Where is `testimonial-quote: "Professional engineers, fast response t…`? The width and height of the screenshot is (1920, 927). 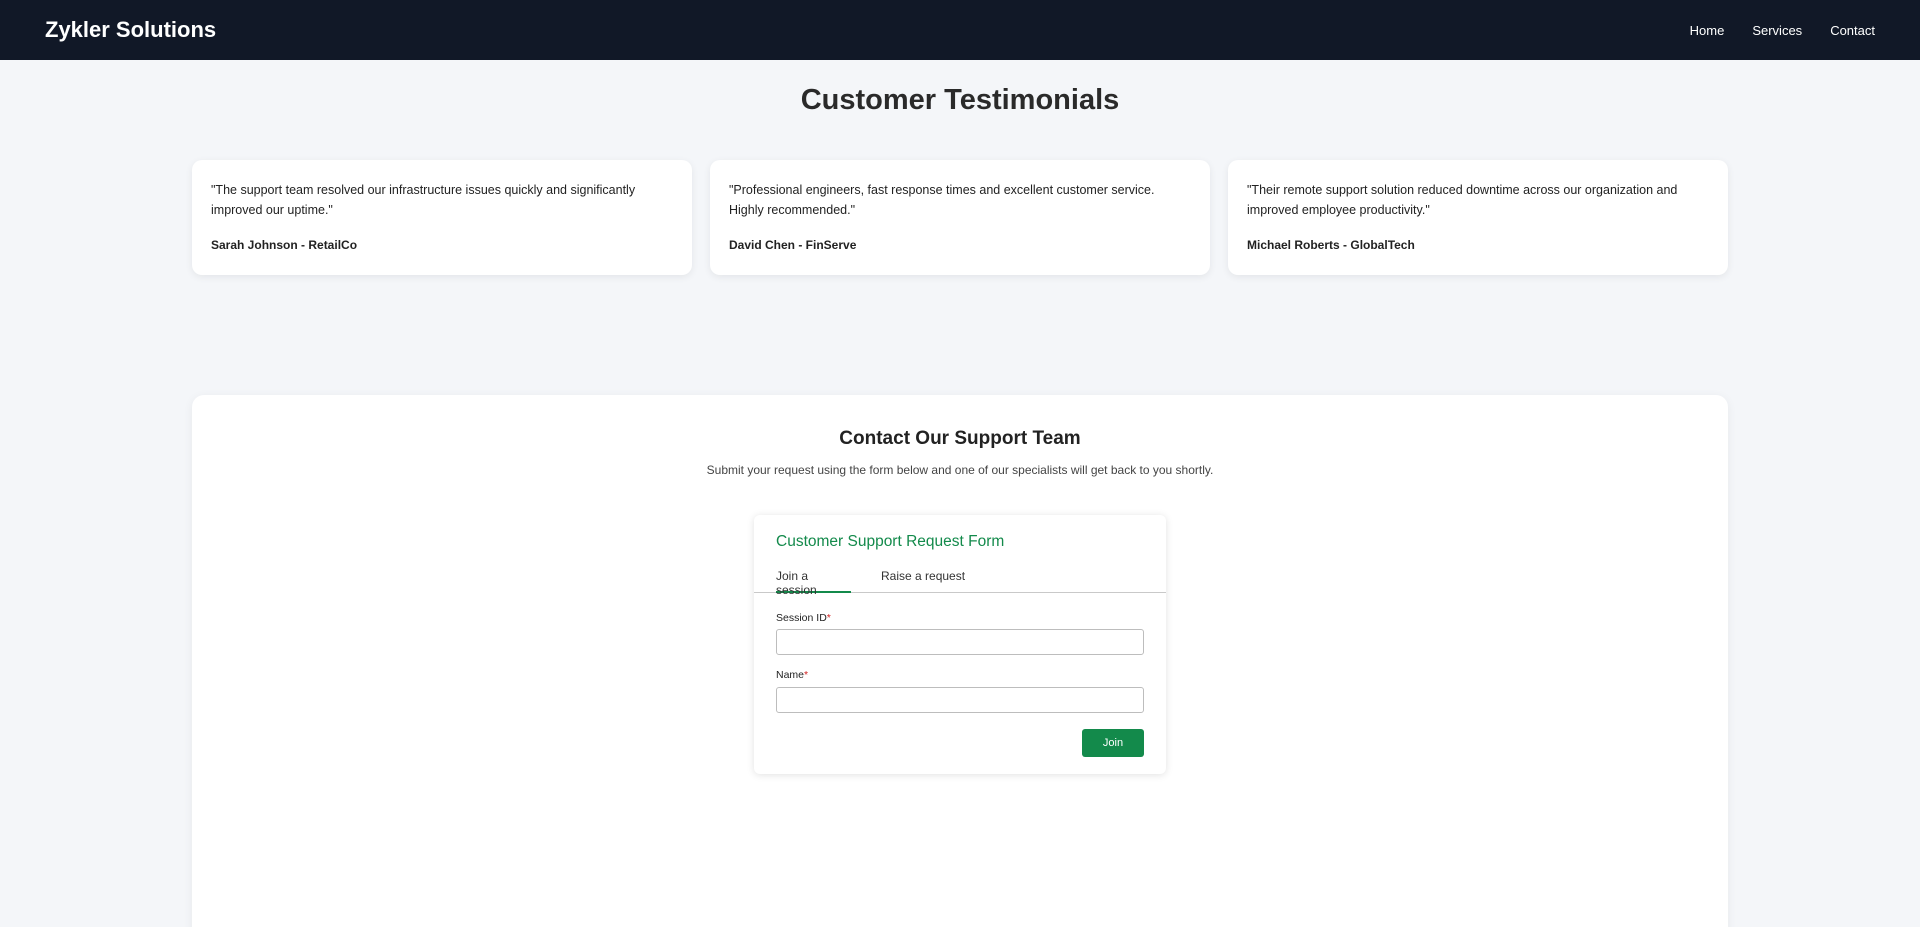
testimonial-quote: "Professional engineers, fast response t… is located at coordinates (942, 200).